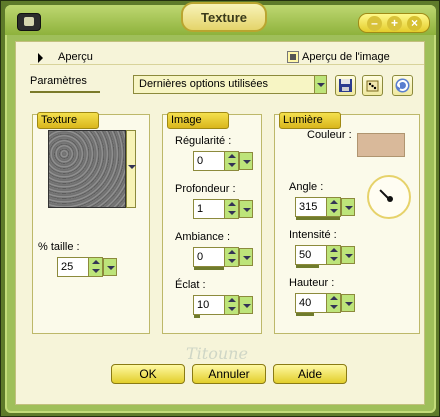 The image size is (440, 417). I want to click on taille-value: 25, so click(67, 267).